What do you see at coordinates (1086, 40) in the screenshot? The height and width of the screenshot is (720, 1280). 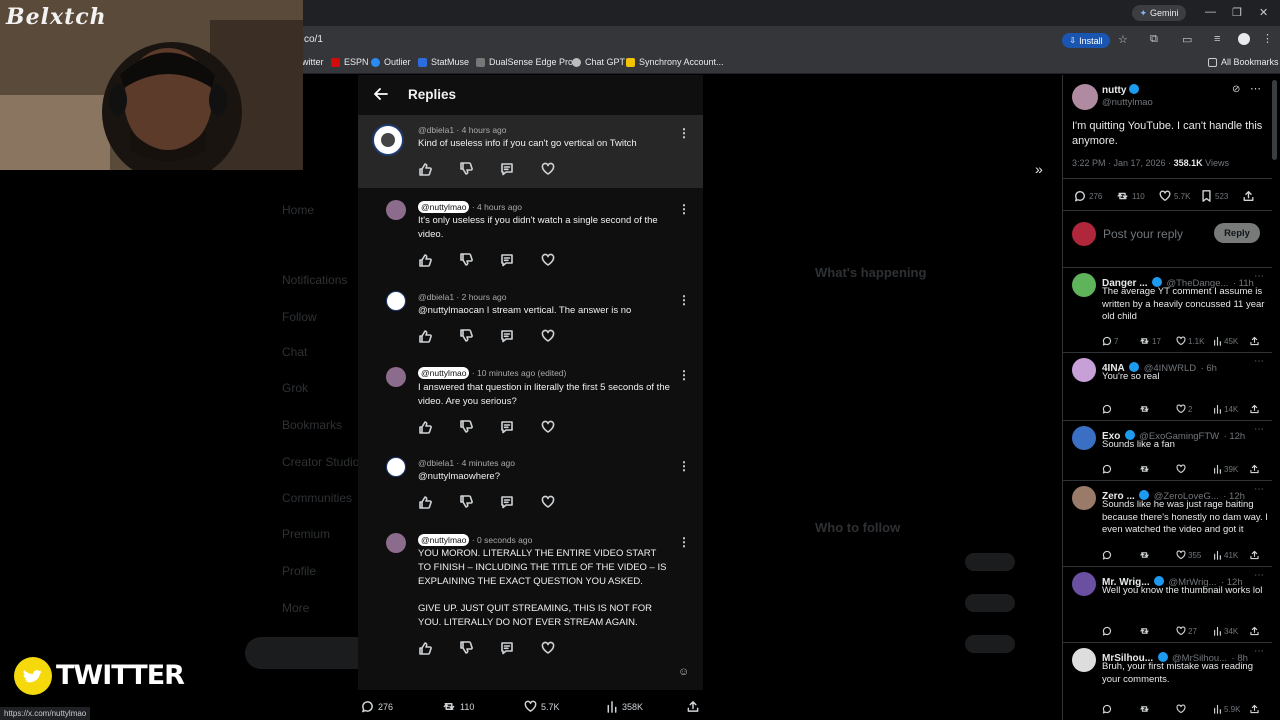 I see `install-app-button: ⇩ Install` at bounding box center [1086, 40].